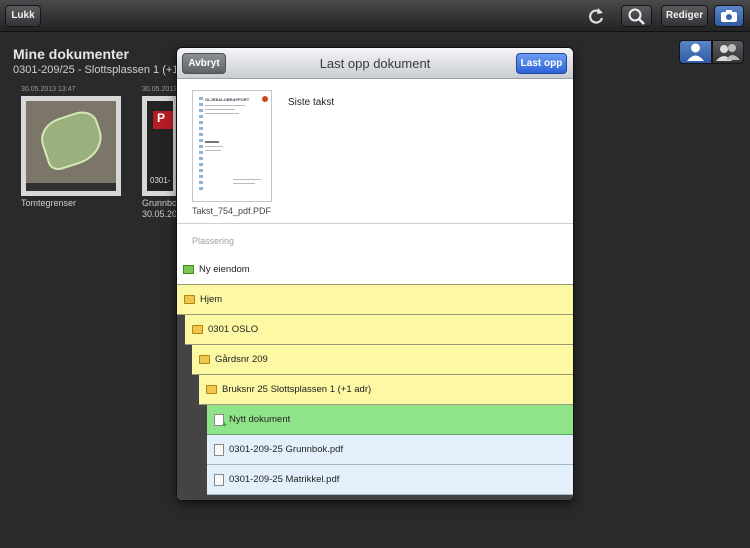 Image resolution: width=750 pixels, height=548 pixels. Describe the element at coordinates (49, 203) in the screenshot. I see `document-name: Tomtegrenser` at that location.